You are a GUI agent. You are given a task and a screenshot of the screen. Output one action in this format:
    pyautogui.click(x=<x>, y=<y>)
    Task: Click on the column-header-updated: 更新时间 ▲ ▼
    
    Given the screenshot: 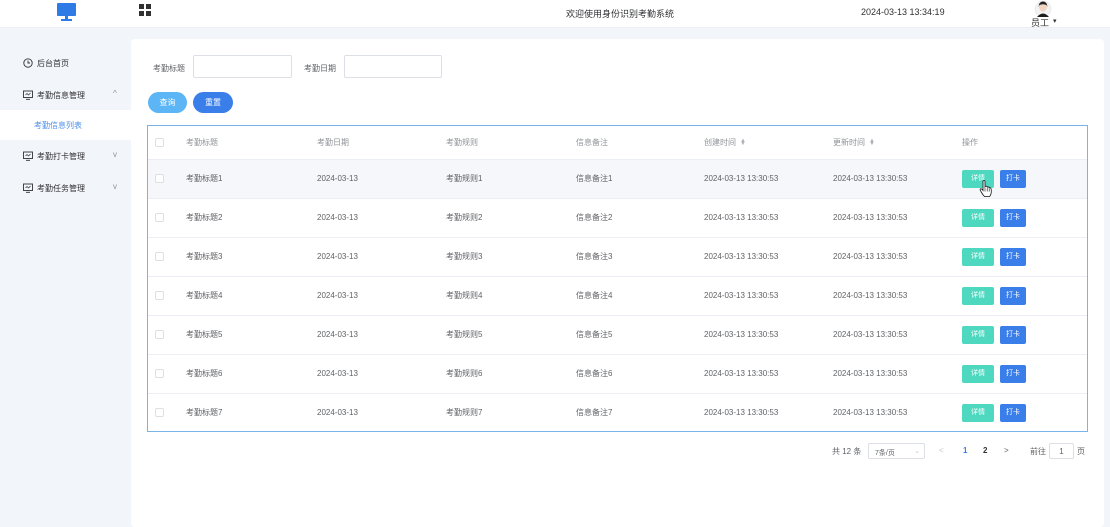 What is the action you would take?
    pyautogui.click(x=897, y=142)
    